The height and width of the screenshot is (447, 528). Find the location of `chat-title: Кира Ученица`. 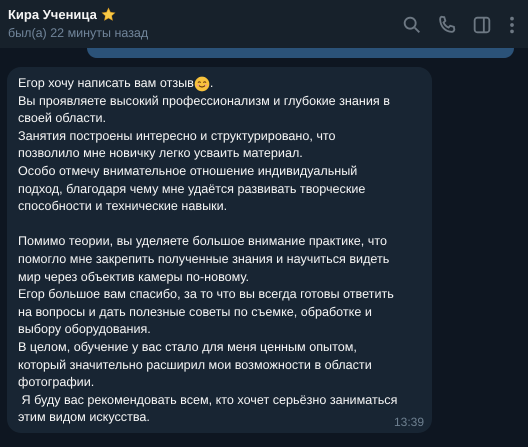

chat-title: Кира Ученица is located at coordinates (52, 15).